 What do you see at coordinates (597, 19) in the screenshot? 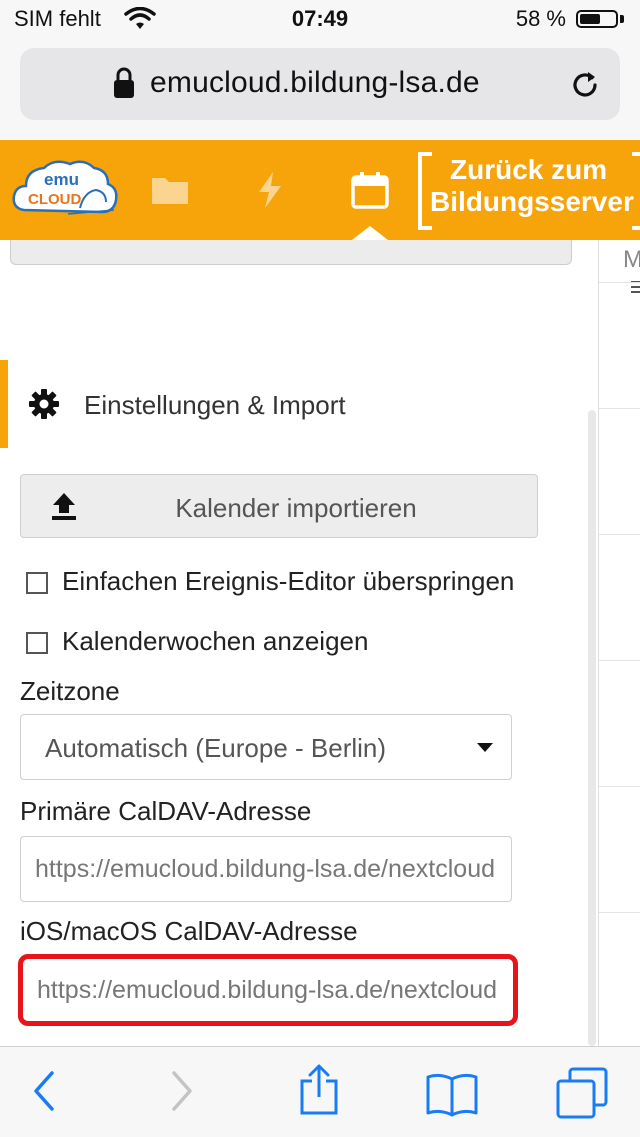
I see `battery-icon` at bounding box center [597, 19].